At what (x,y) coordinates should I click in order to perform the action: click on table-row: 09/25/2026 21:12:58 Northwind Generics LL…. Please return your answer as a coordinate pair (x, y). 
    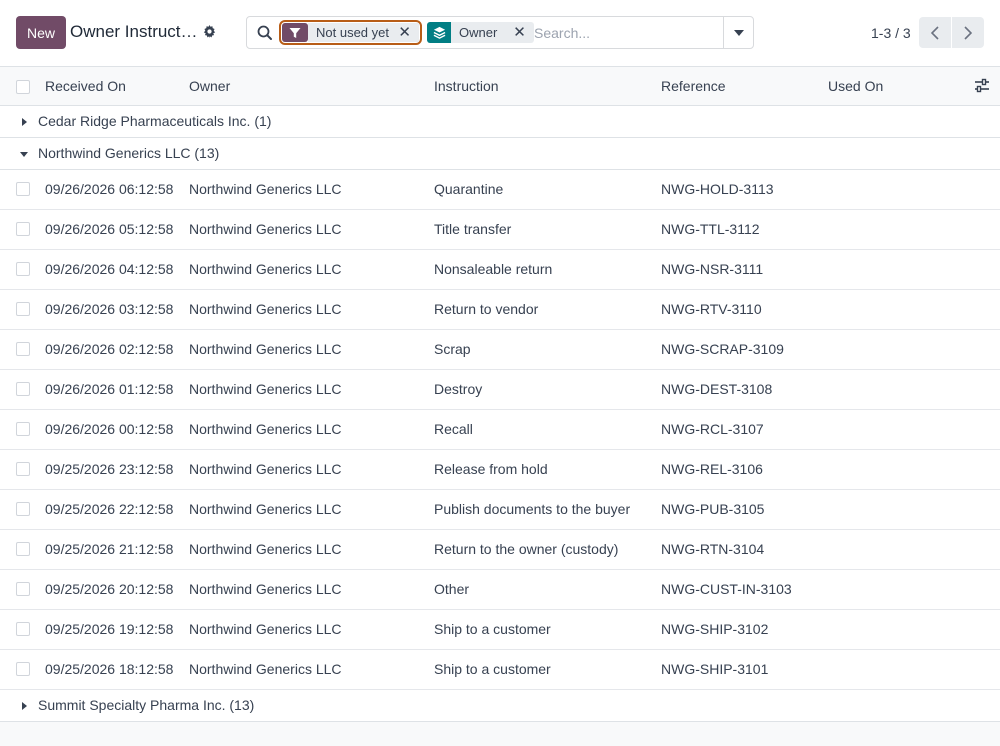
    Looking at the image, I should click on (500, 550).